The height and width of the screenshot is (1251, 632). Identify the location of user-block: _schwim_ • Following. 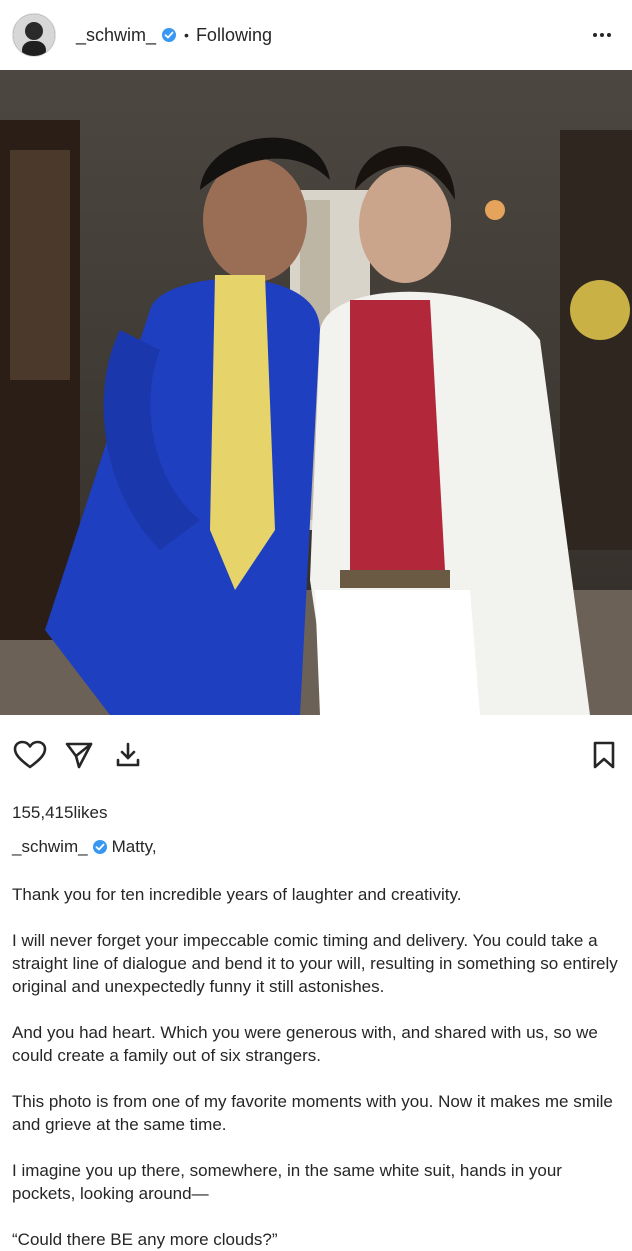
(174, 35).